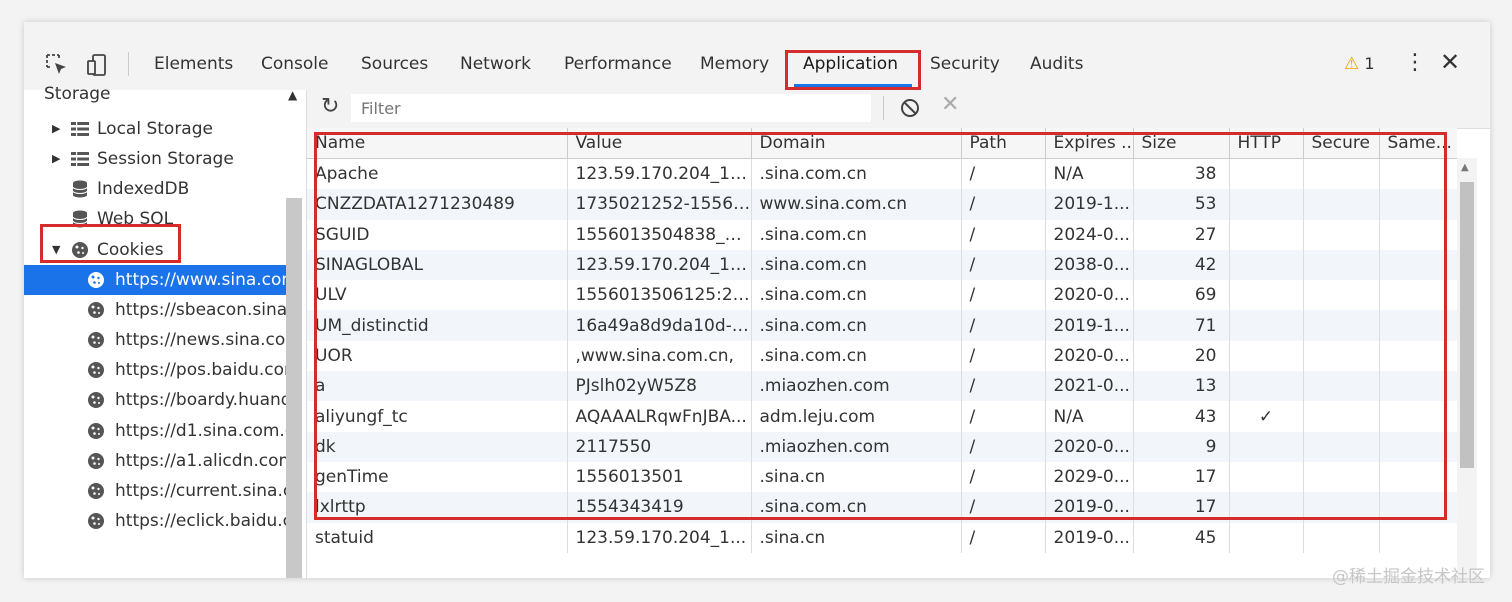  What do you see at coordinates (1415, 62) in the screenshot?
I see `more-options-icon: ⋮` at bounding box center [1415, 62].